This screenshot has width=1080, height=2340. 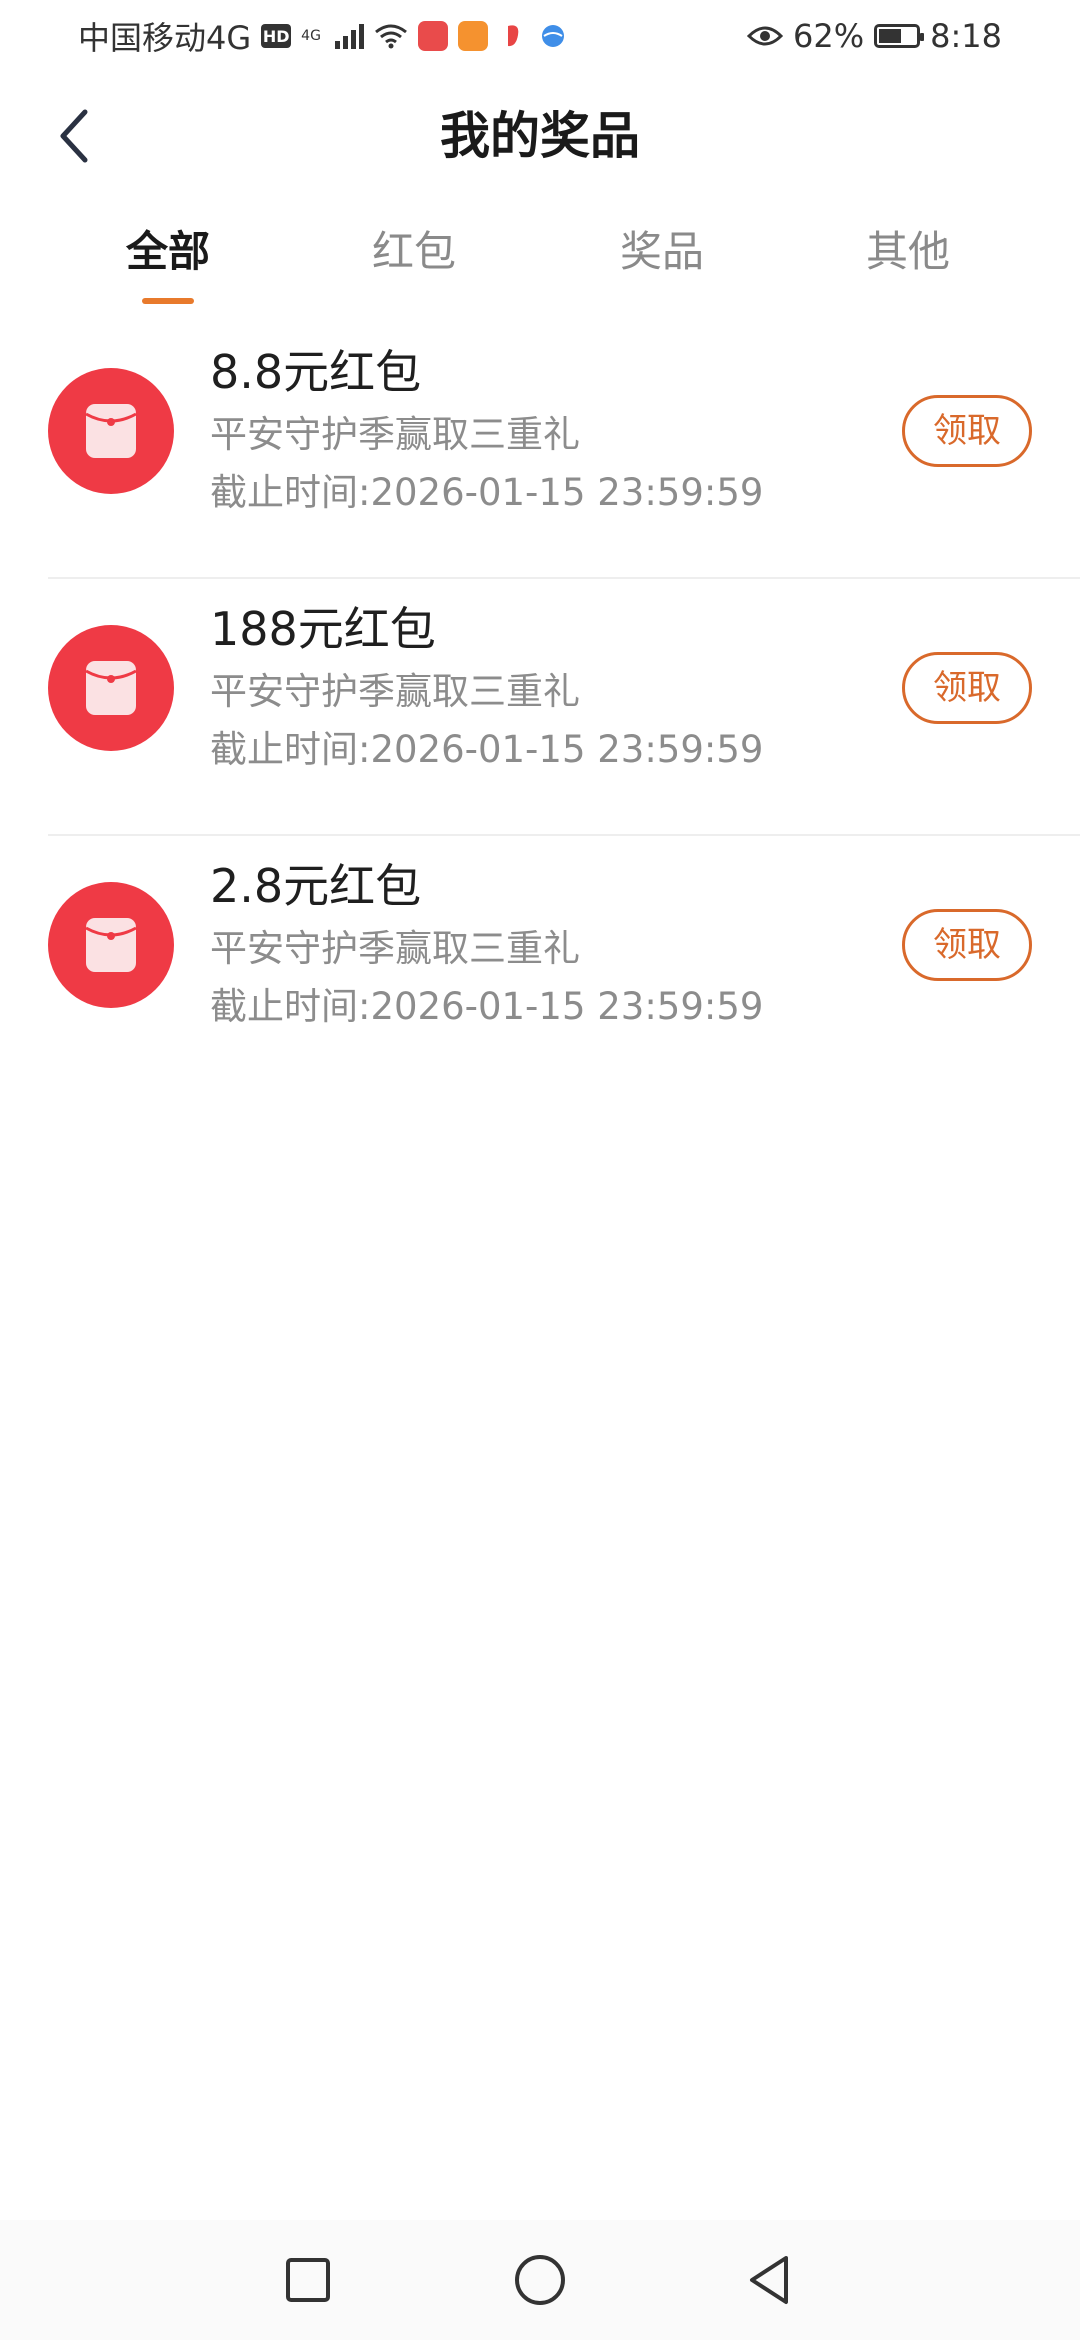 I want to click on recent-apps-button, so click(x=308, y=2280).